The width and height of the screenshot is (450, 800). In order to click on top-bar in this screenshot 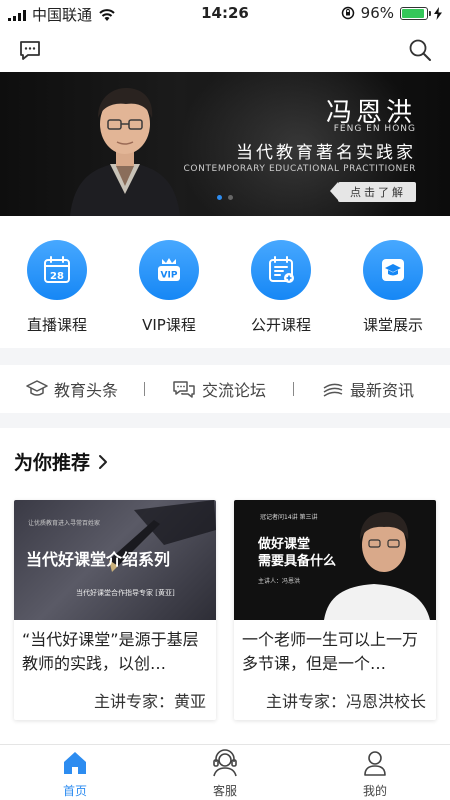, I will do `click(225, 49)`.